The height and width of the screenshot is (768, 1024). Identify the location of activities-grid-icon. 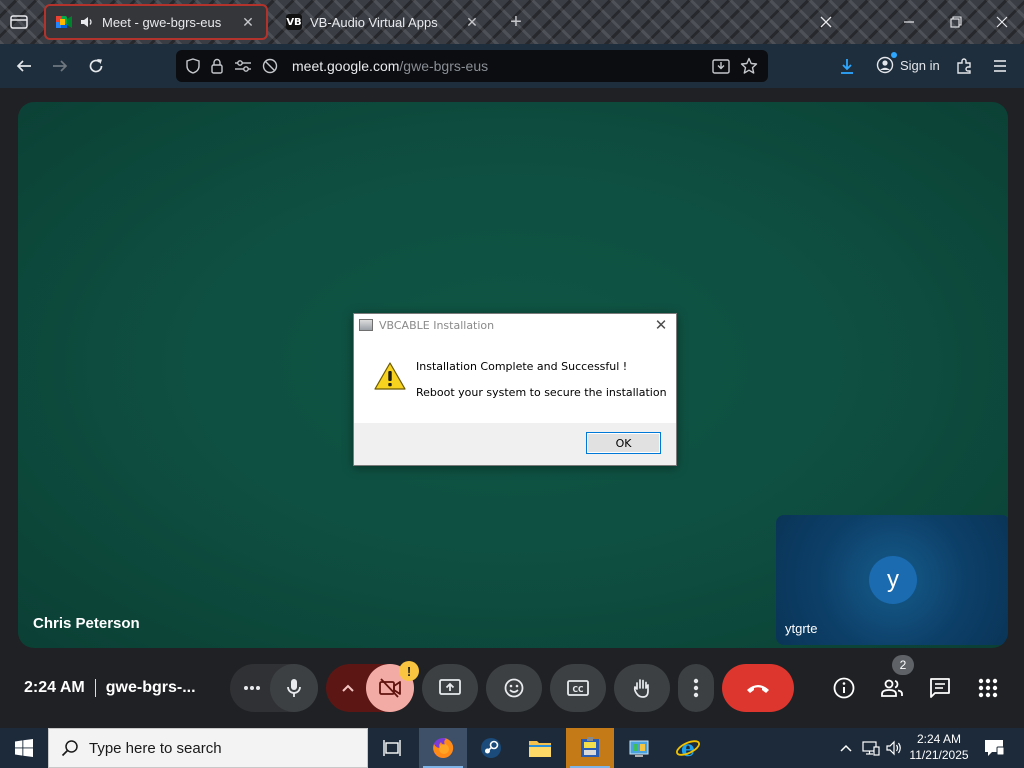
(988, 688).